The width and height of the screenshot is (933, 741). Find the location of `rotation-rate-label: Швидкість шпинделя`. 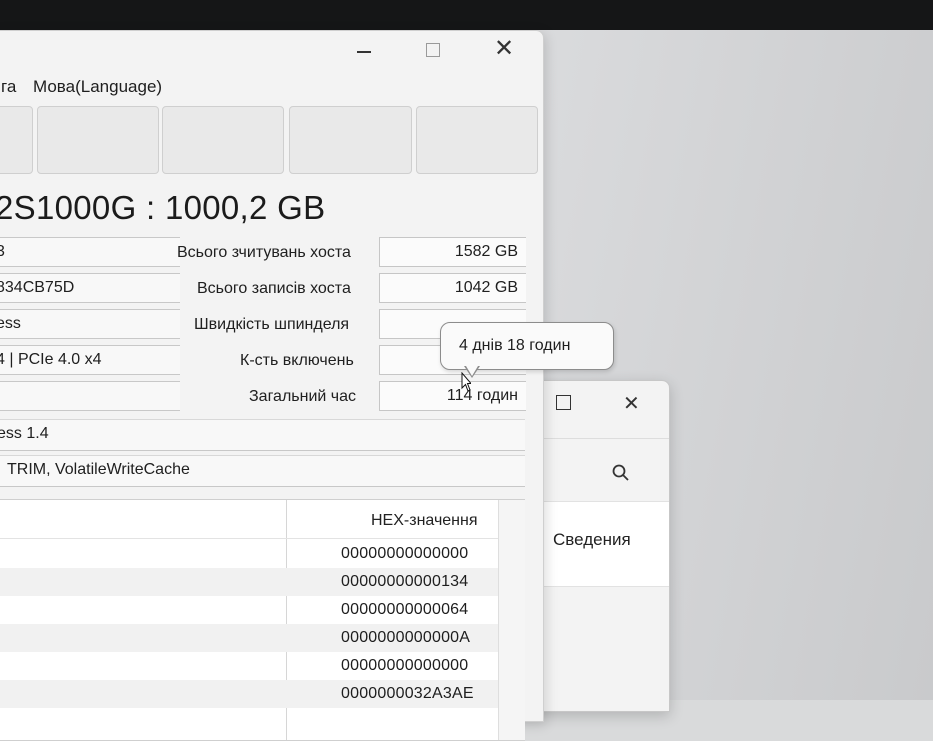

rotation-rate-label: Швидкість шпинделя is located at coordinates (272, 324).